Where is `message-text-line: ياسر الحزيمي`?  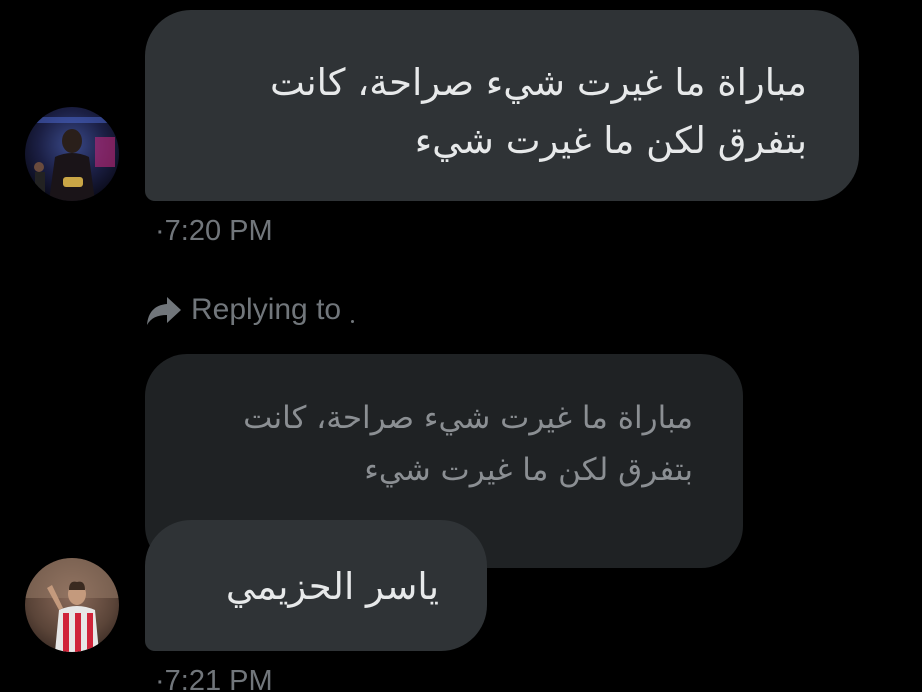 message-text-line: ياسر الحزيمي is located at coordinates (332, 586).